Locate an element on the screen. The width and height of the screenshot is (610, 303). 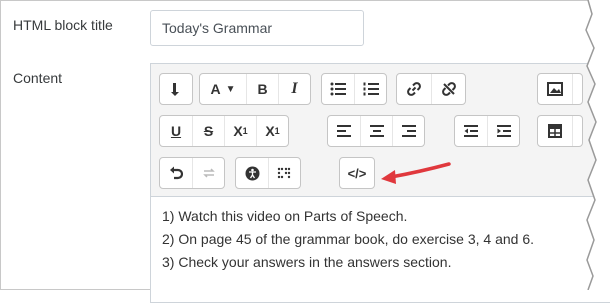
align-center-button is located at coordinates (376, 131).